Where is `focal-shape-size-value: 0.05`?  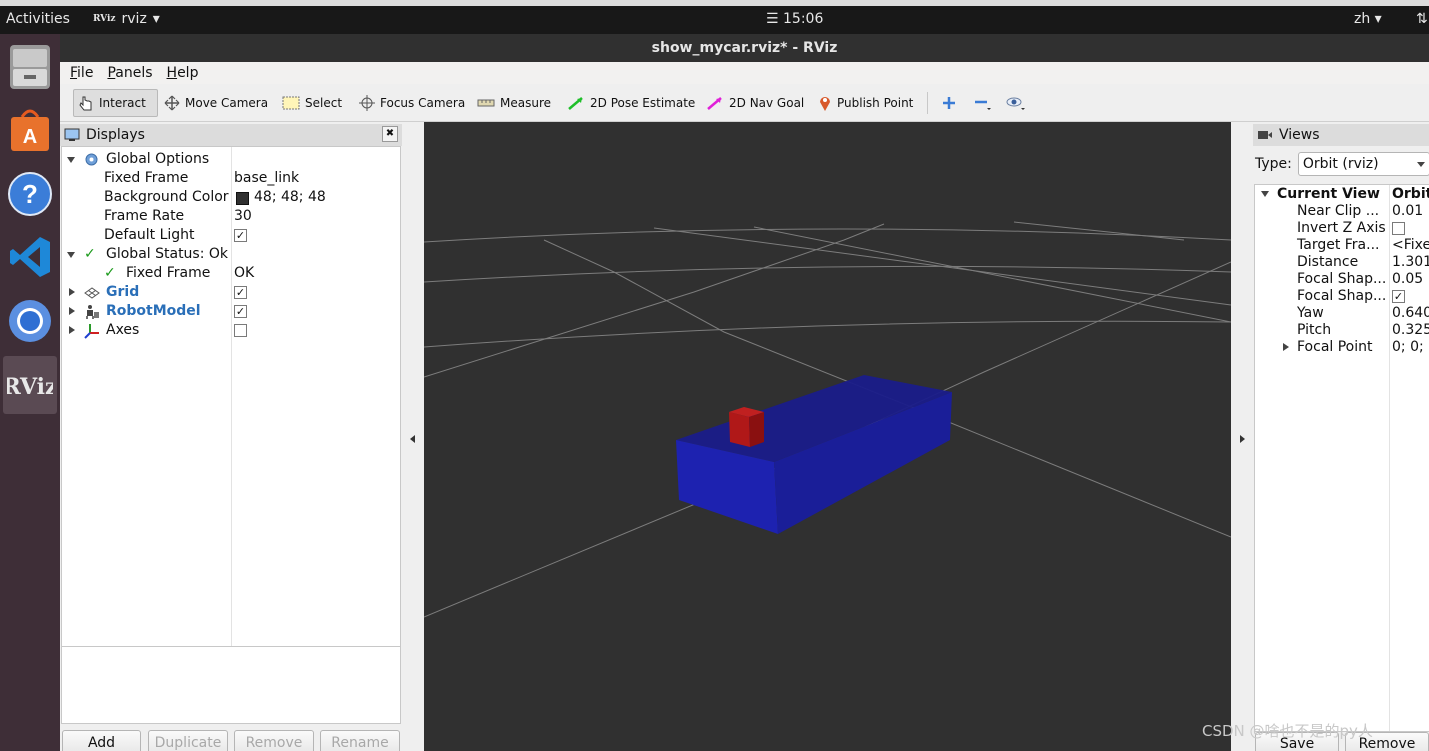 focal-shape-size-value: 0.05 is located at coordinates (1407, 279).